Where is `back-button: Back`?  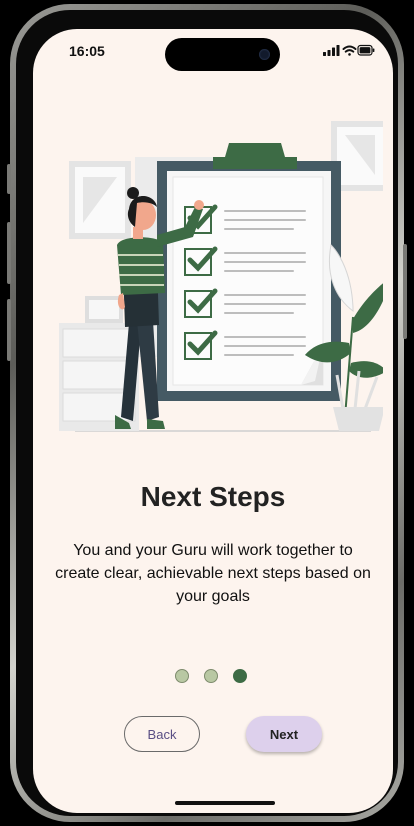 back-button: Back is located at coordinates (162, 734).